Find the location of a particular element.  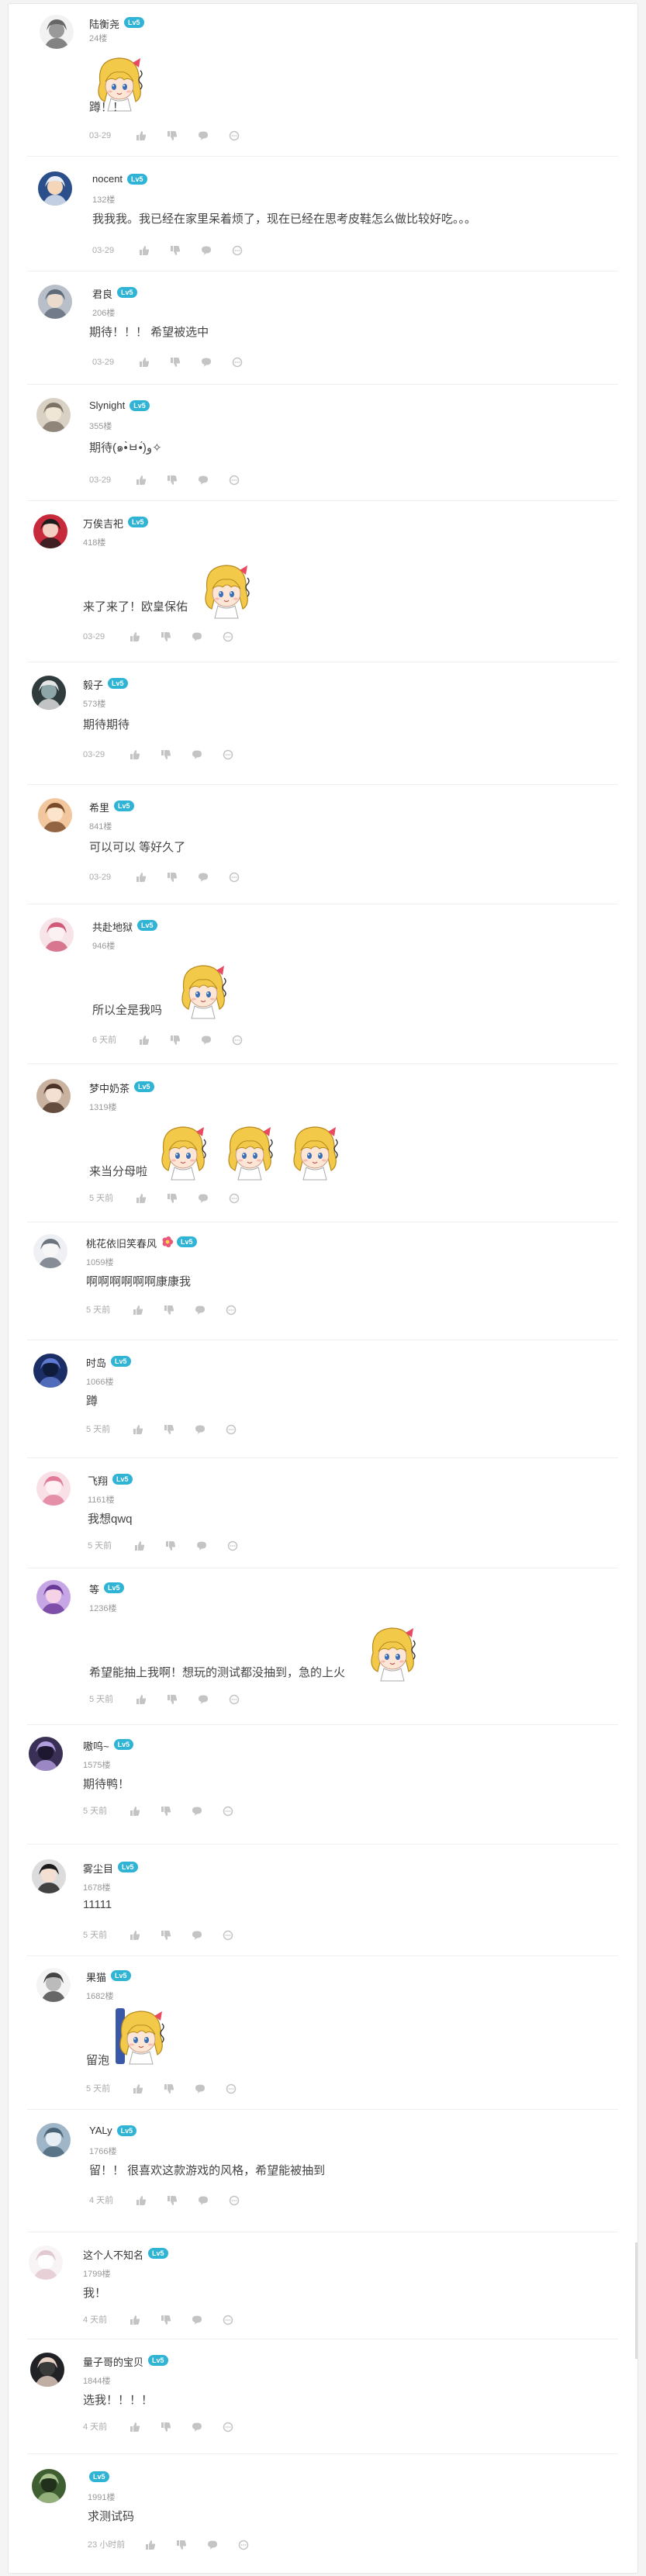

username: 量子哥的宝贝 is located at coordinates (113, 2361).